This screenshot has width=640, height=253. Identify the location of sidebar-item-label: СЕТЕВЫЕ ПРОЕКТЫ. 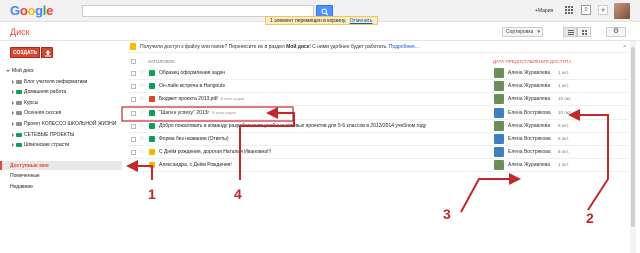
(49, 134).